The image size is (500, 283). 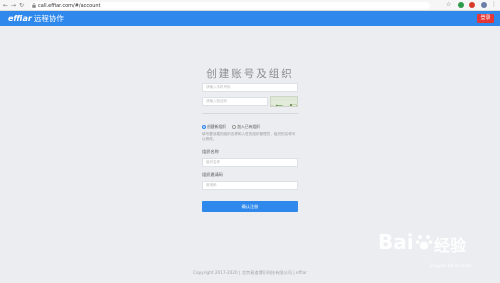 What do you see at coordinates (5, 5) in the screenshot?
I see `back-icon: ←` at bounding box center [5, 5].